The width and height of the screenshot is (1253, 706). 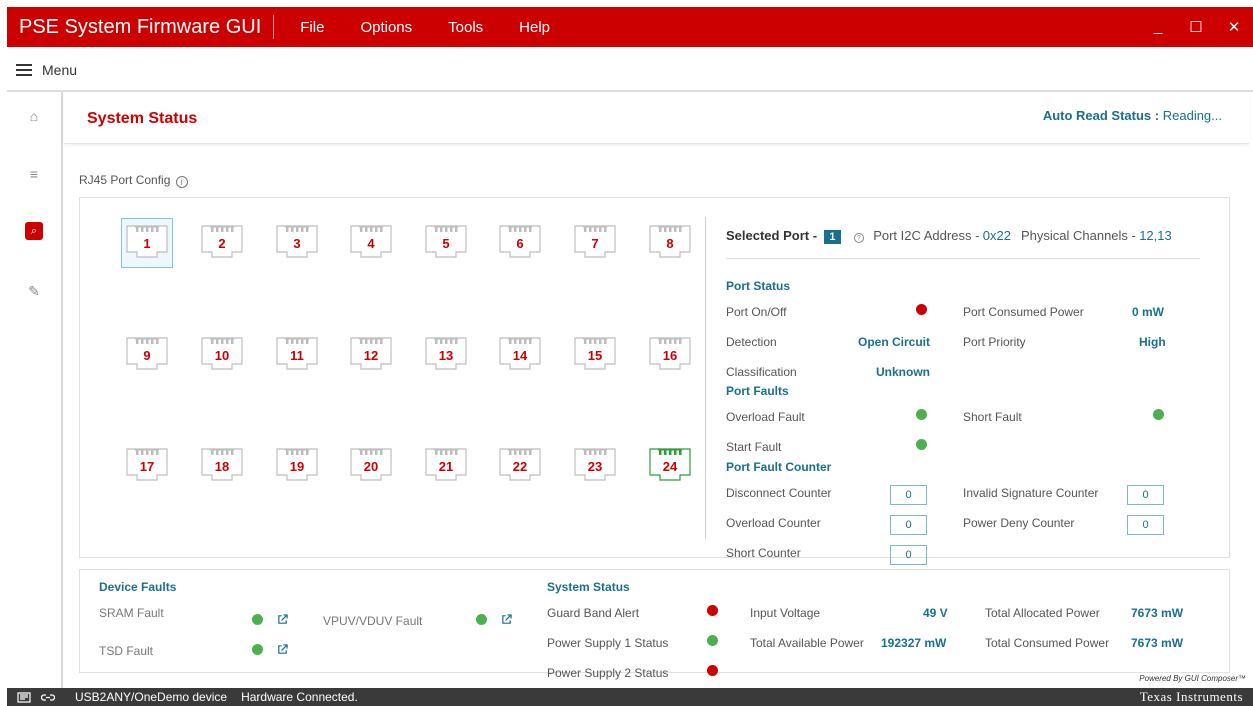 What do you see at coordinates (670, 463) in the screenshot?
I see `port-24: 24` at bounding box center [670, 463].